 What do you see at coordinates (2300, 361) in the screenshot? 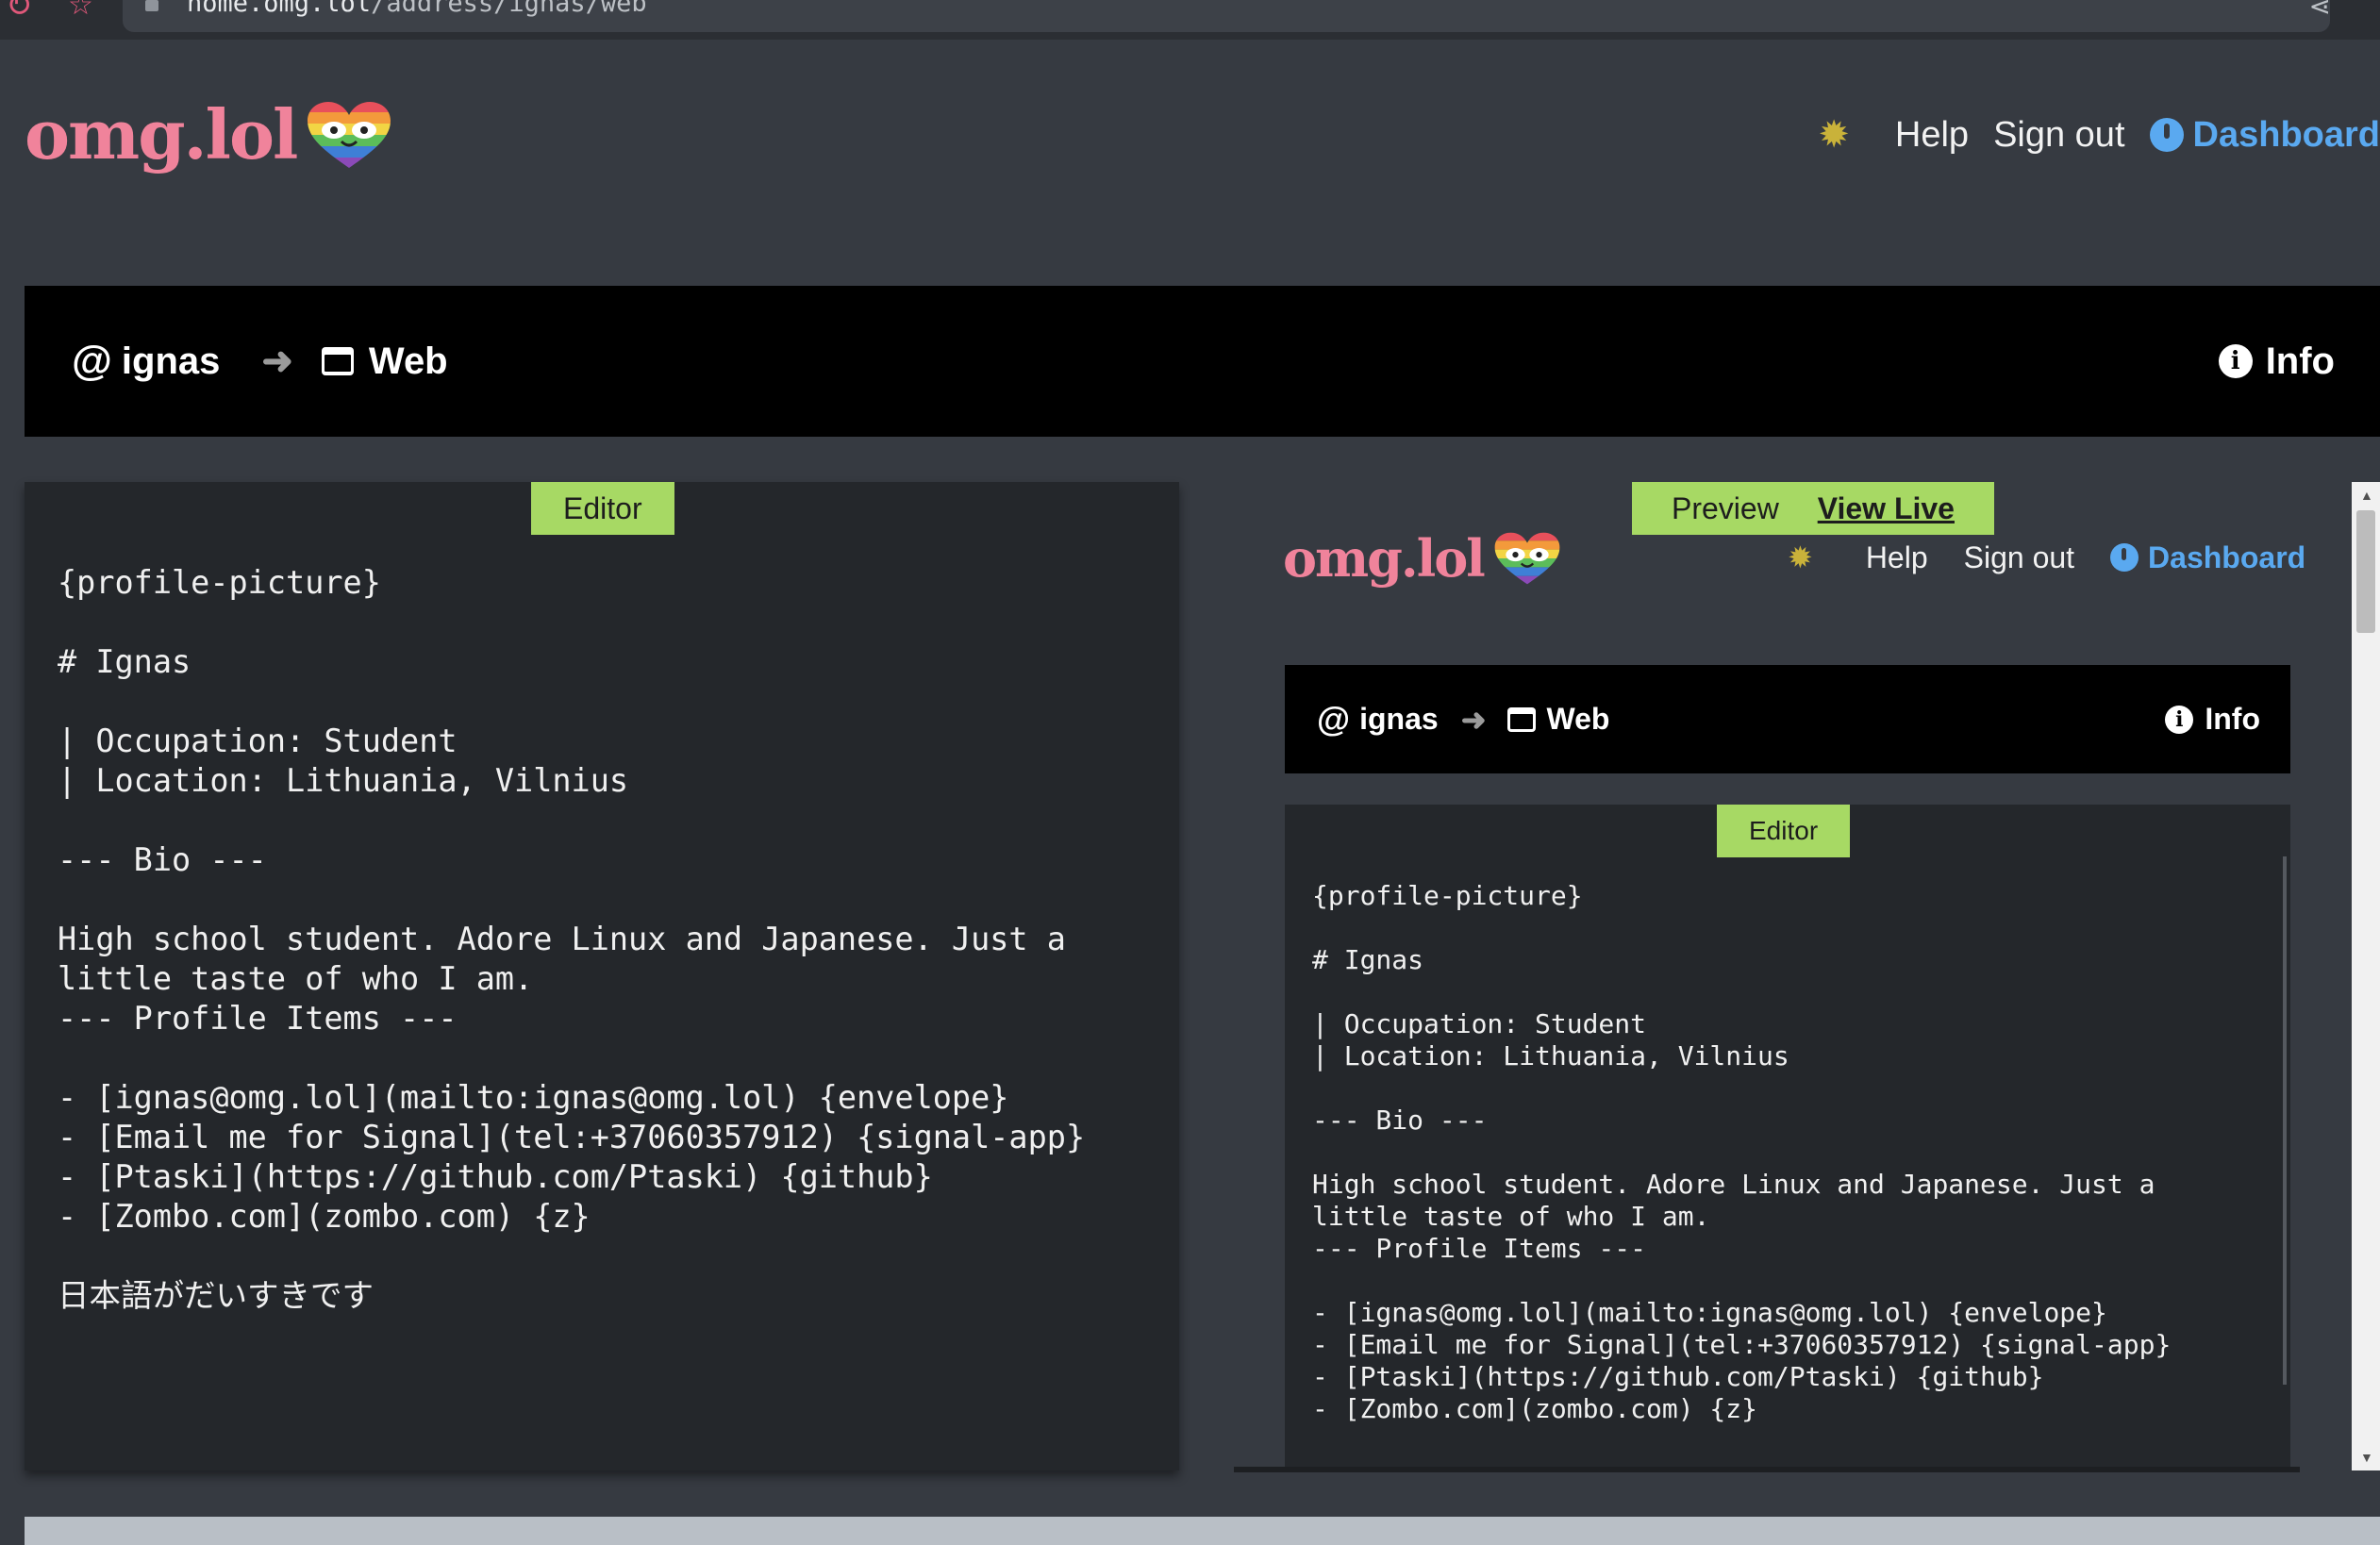
I see `info-label: Info` at bounding box center [2300, 361].